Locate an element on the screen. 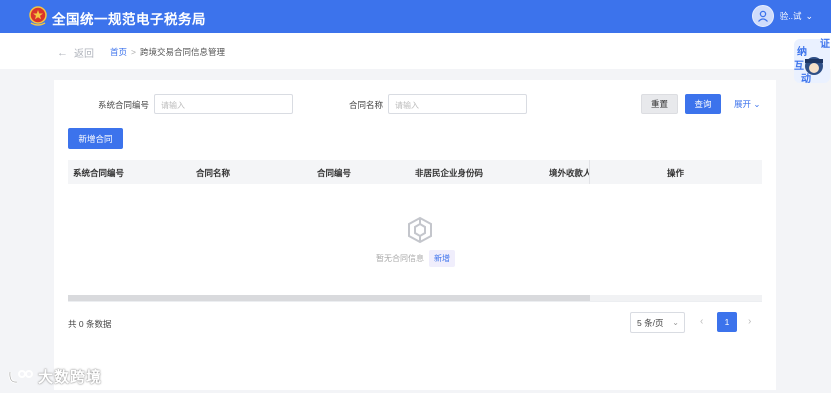  expand-toggle: 展开 ⌄ is located at coordinates (747, 104).